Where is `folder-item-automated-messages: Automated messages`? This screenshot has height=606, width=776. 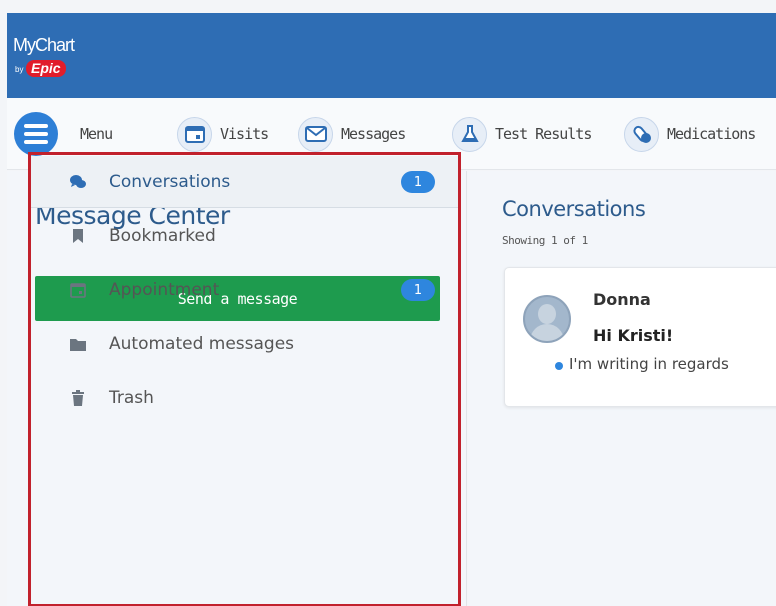 folder-item-automated-messages: Automated messages is located at coordinates (244, 344).